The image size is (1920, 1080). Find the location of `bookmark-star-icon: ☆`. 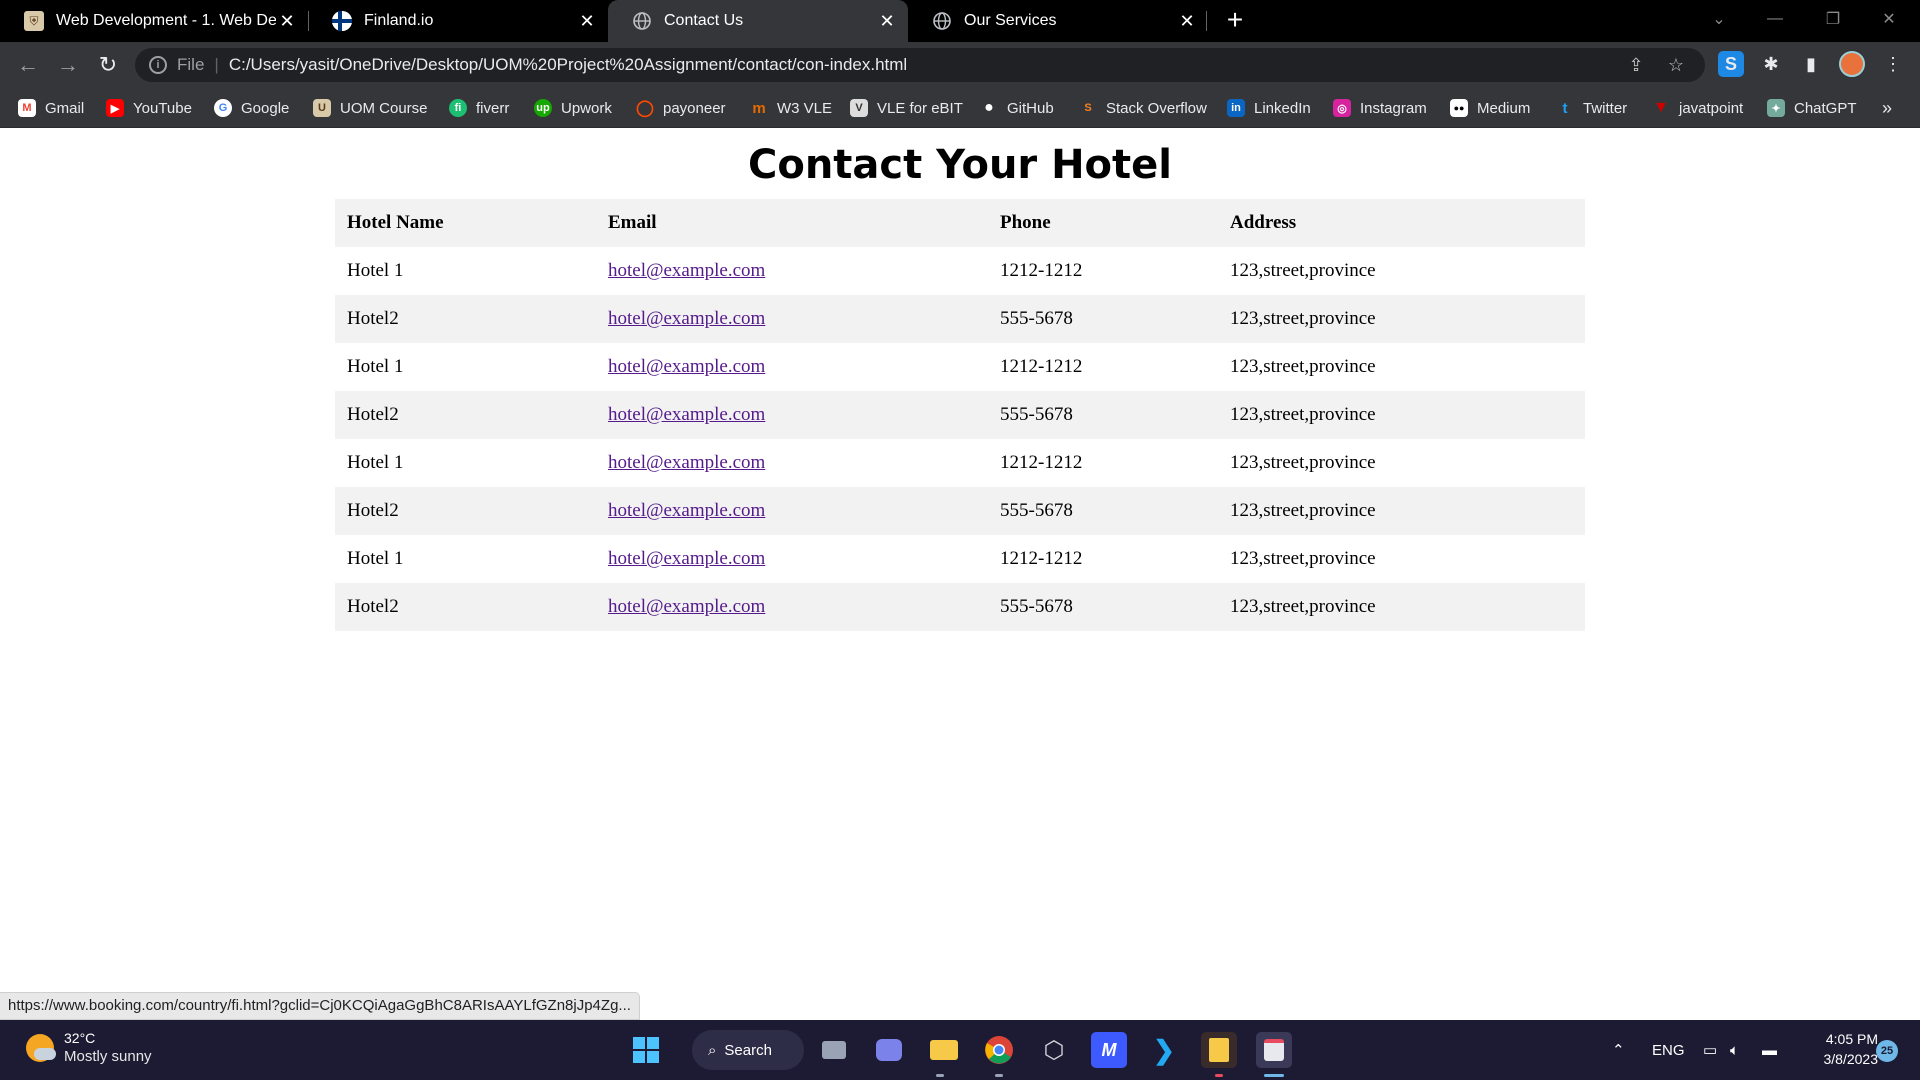

bookmark-star-icon: ☆ is located at coordinates (1676, 65).